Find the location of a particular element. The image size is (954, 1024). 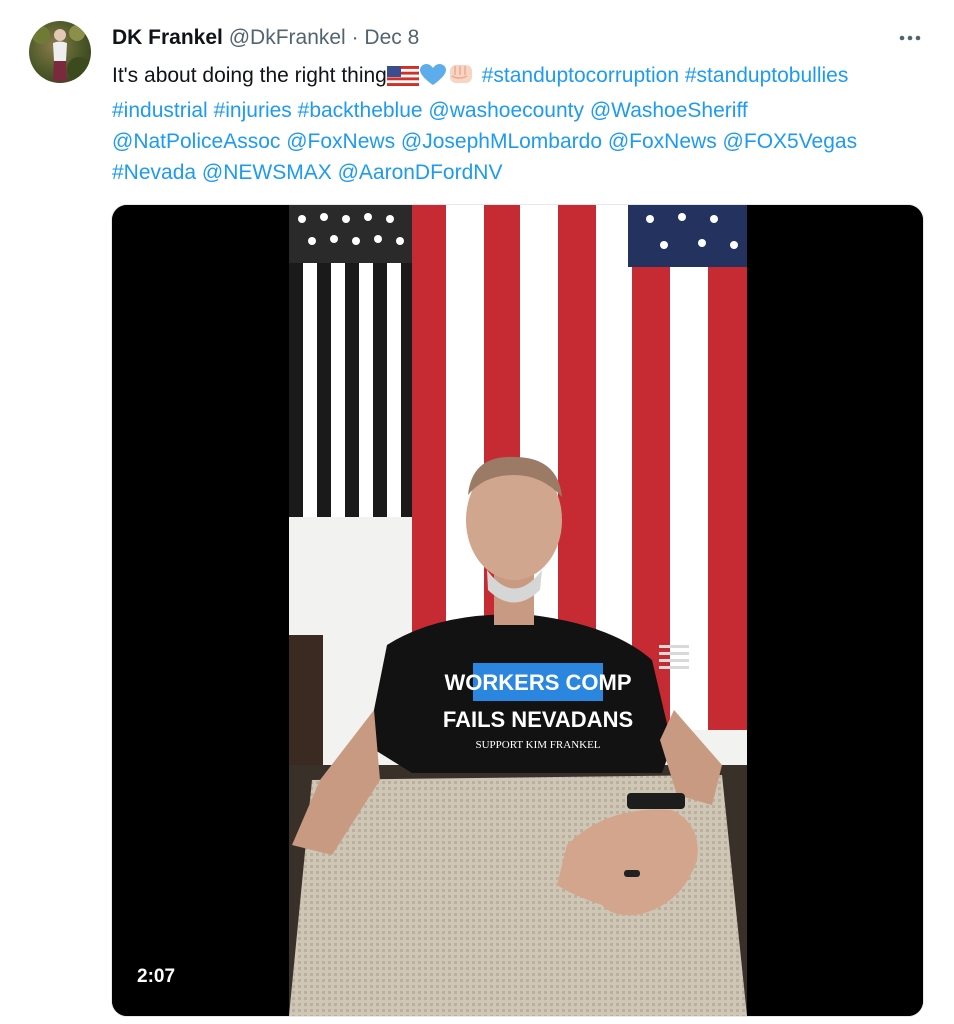

mention-fox5vegas: @FOX5Vegas is located at coordinates (790, 141).